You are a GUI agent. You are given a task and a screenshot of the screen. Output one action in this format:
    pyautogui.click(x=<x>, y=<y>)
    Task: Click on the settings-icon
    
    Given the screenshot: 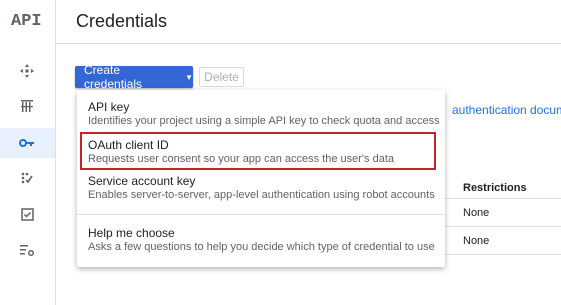 What is the action you would take?
    pyautogui.click(x=27, y=250)
    